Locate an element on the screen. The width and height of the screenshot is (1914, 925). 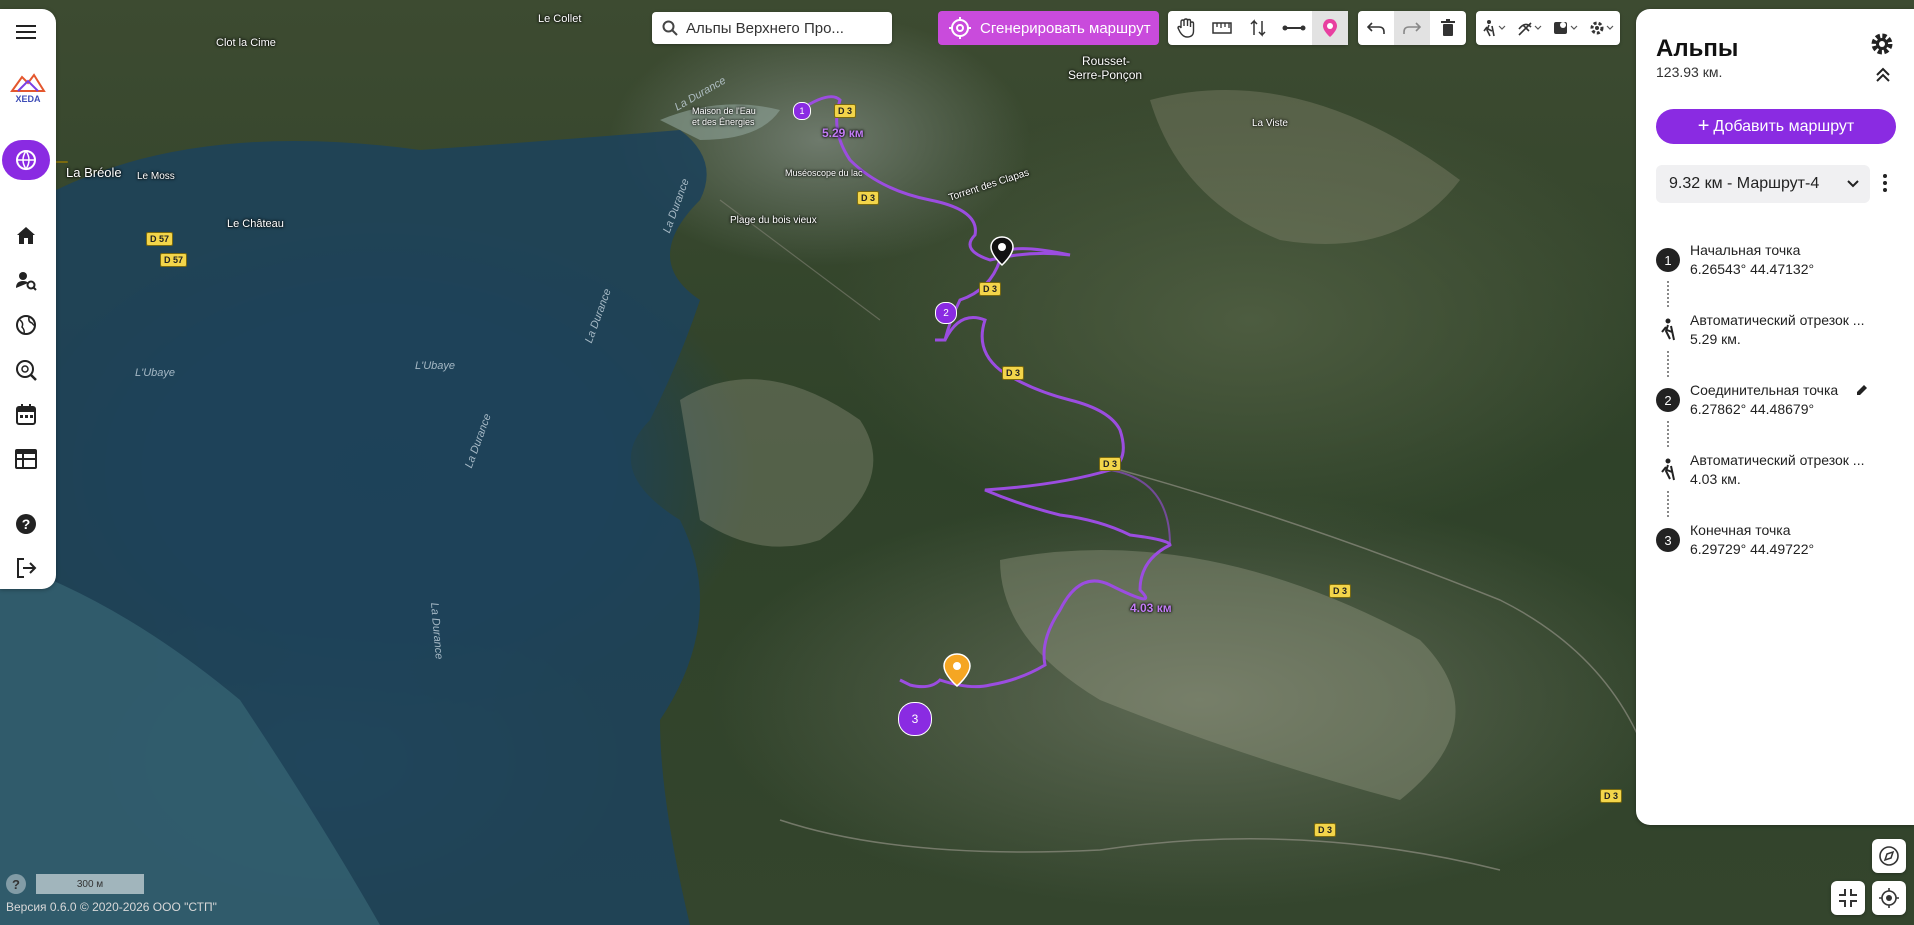
version-text: Версия 0.6.0 © 2020-2026 ООО "СТП" is located at coordinates (111, 907).